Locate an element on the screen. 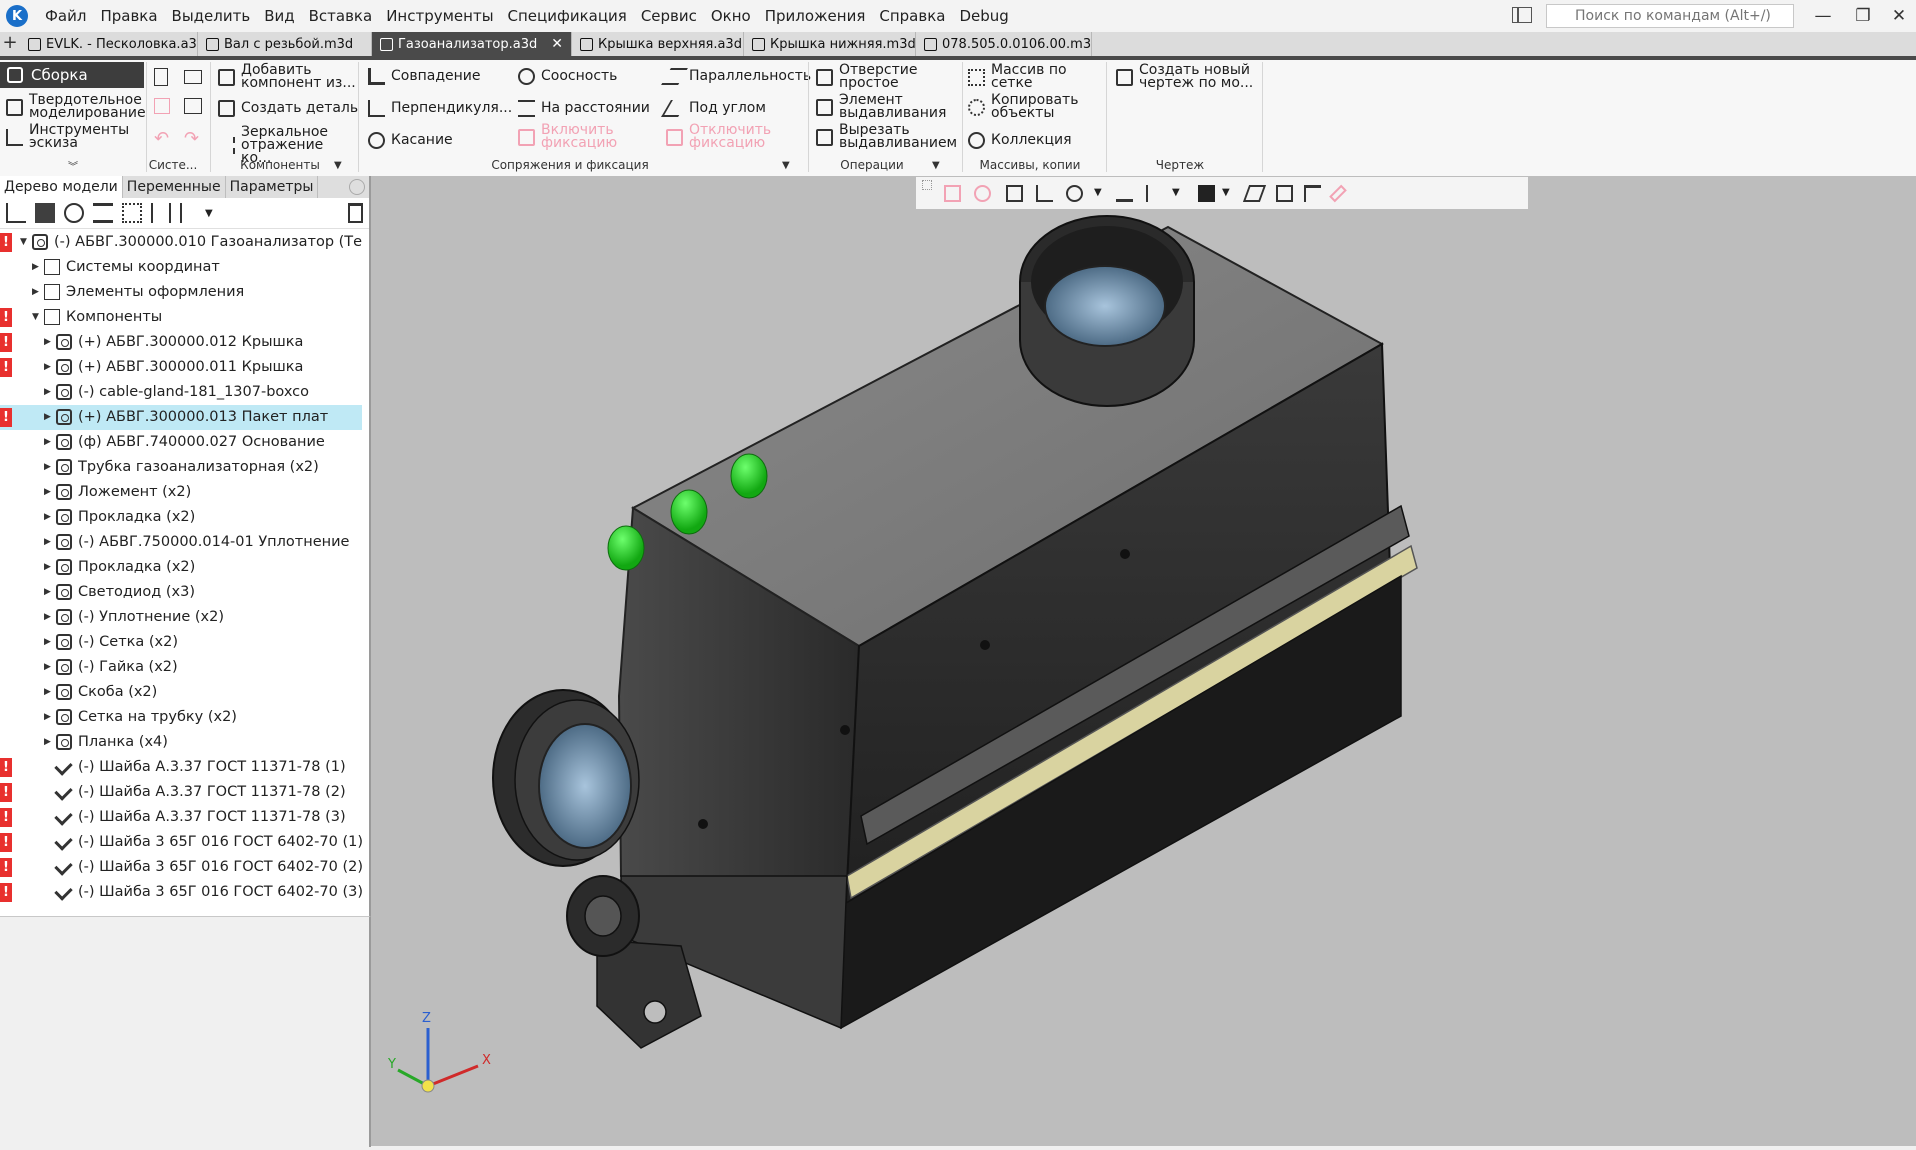  measure-icon is located at coordinates (1312, 193).